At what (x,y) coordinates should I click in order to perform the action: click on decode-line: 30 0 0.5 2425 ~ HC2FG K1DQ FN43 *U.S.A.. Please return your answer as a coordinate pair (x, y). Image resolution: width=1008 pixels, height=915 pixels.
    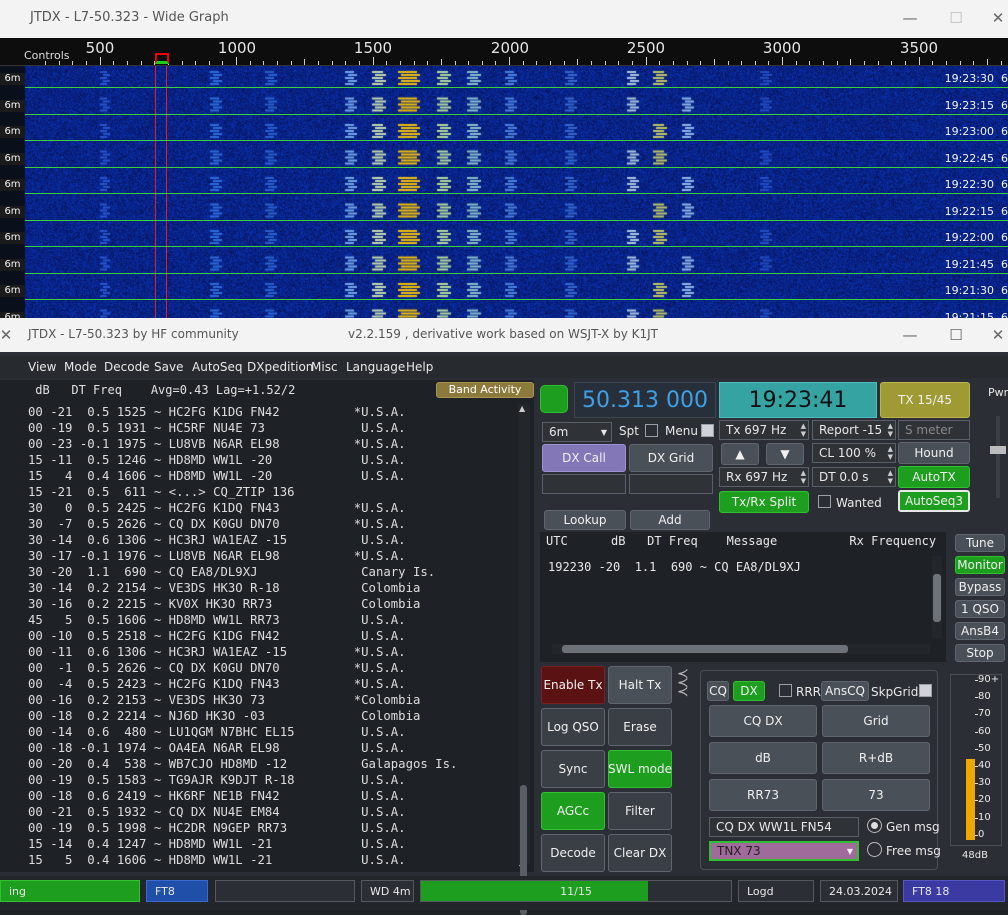
    Looking at the image, I should click on (274, 508).